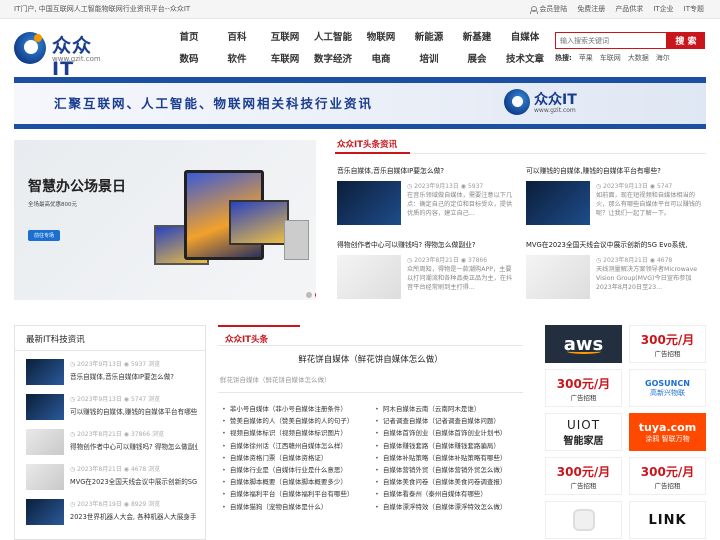 The height and width of the screenshot is (540, 720). Describe the element at coordinates (189, 36) in the screenshot. I see `nav-item: 首页` at that location.